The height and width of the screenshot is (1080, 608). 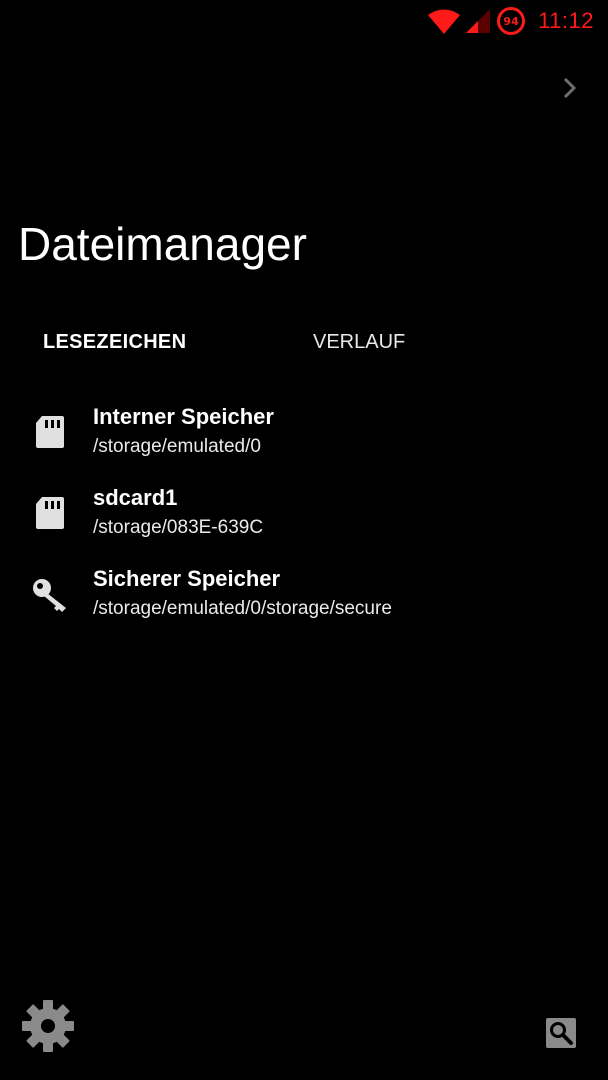 What do you see at coordinates (478, 21) in the screenshot?
I see `cellular-signal-icon` at bounding box center [478, 21].